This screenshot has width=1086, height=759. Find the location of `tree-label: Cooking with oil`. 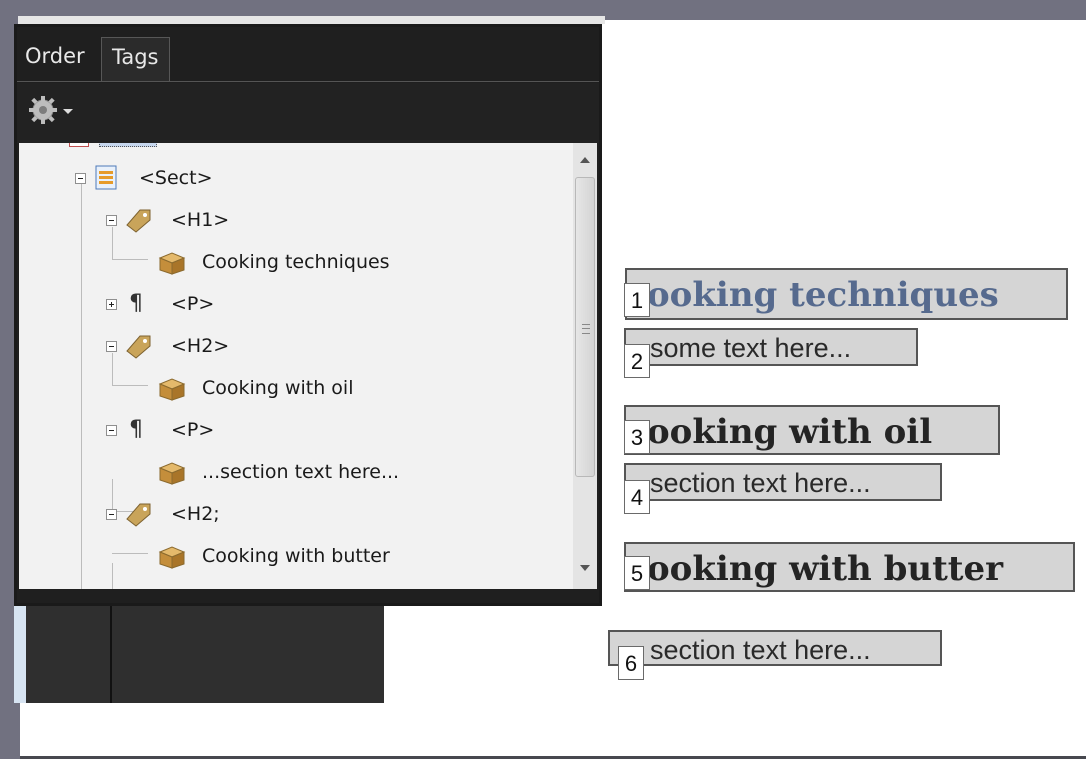

tree-label: Cooking with oil is located at coordinates (278, 388).